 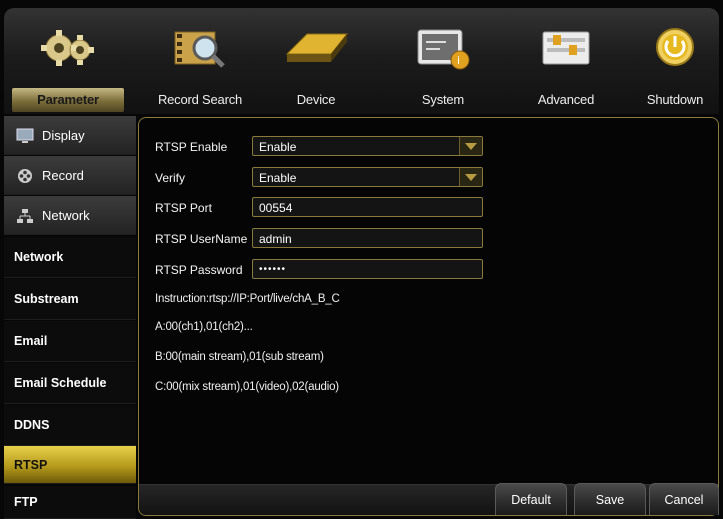 I want to click on verify-select: Enable, so click(x=367, y=177).